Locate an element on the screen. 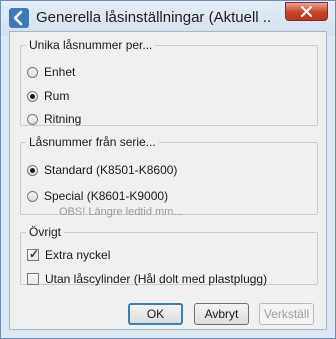  radio-ritning: Ritning is located at coordinates (54, 119).